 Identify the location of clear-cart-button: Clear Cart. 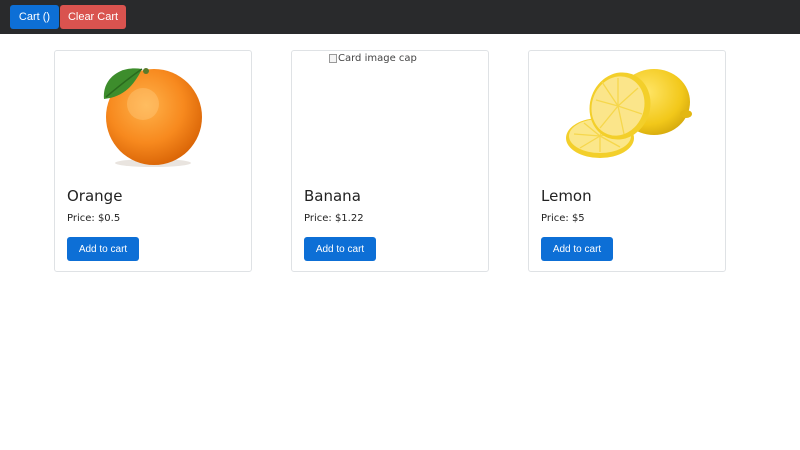
(93, 17).